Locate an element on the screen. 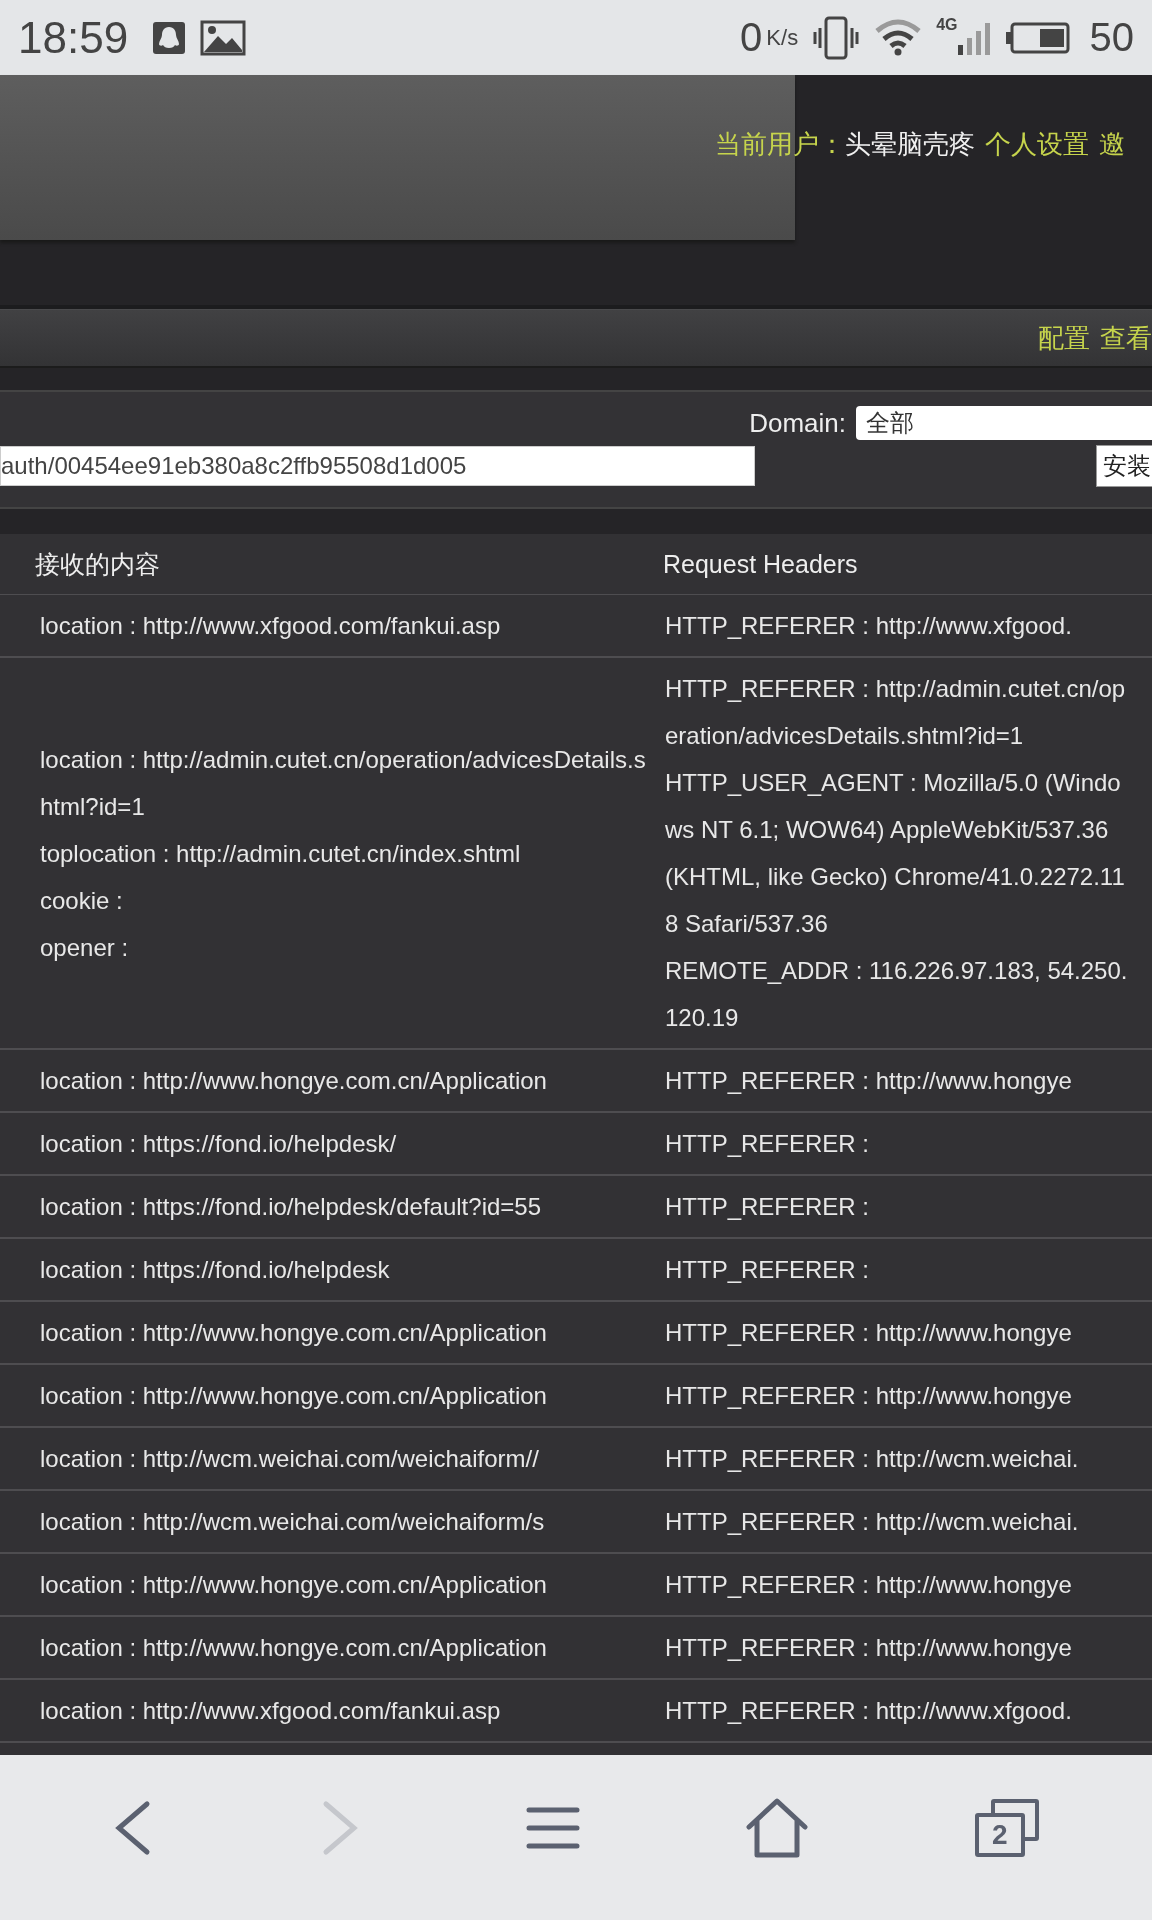 Image resolution: width=1152 pixels, height=1920 pixels. table-cell-text: HTTP_REFERER : http://admin.cutet.cn/operation/advicesDetails.shtml?id=1 is located at coordinates (896, 712).